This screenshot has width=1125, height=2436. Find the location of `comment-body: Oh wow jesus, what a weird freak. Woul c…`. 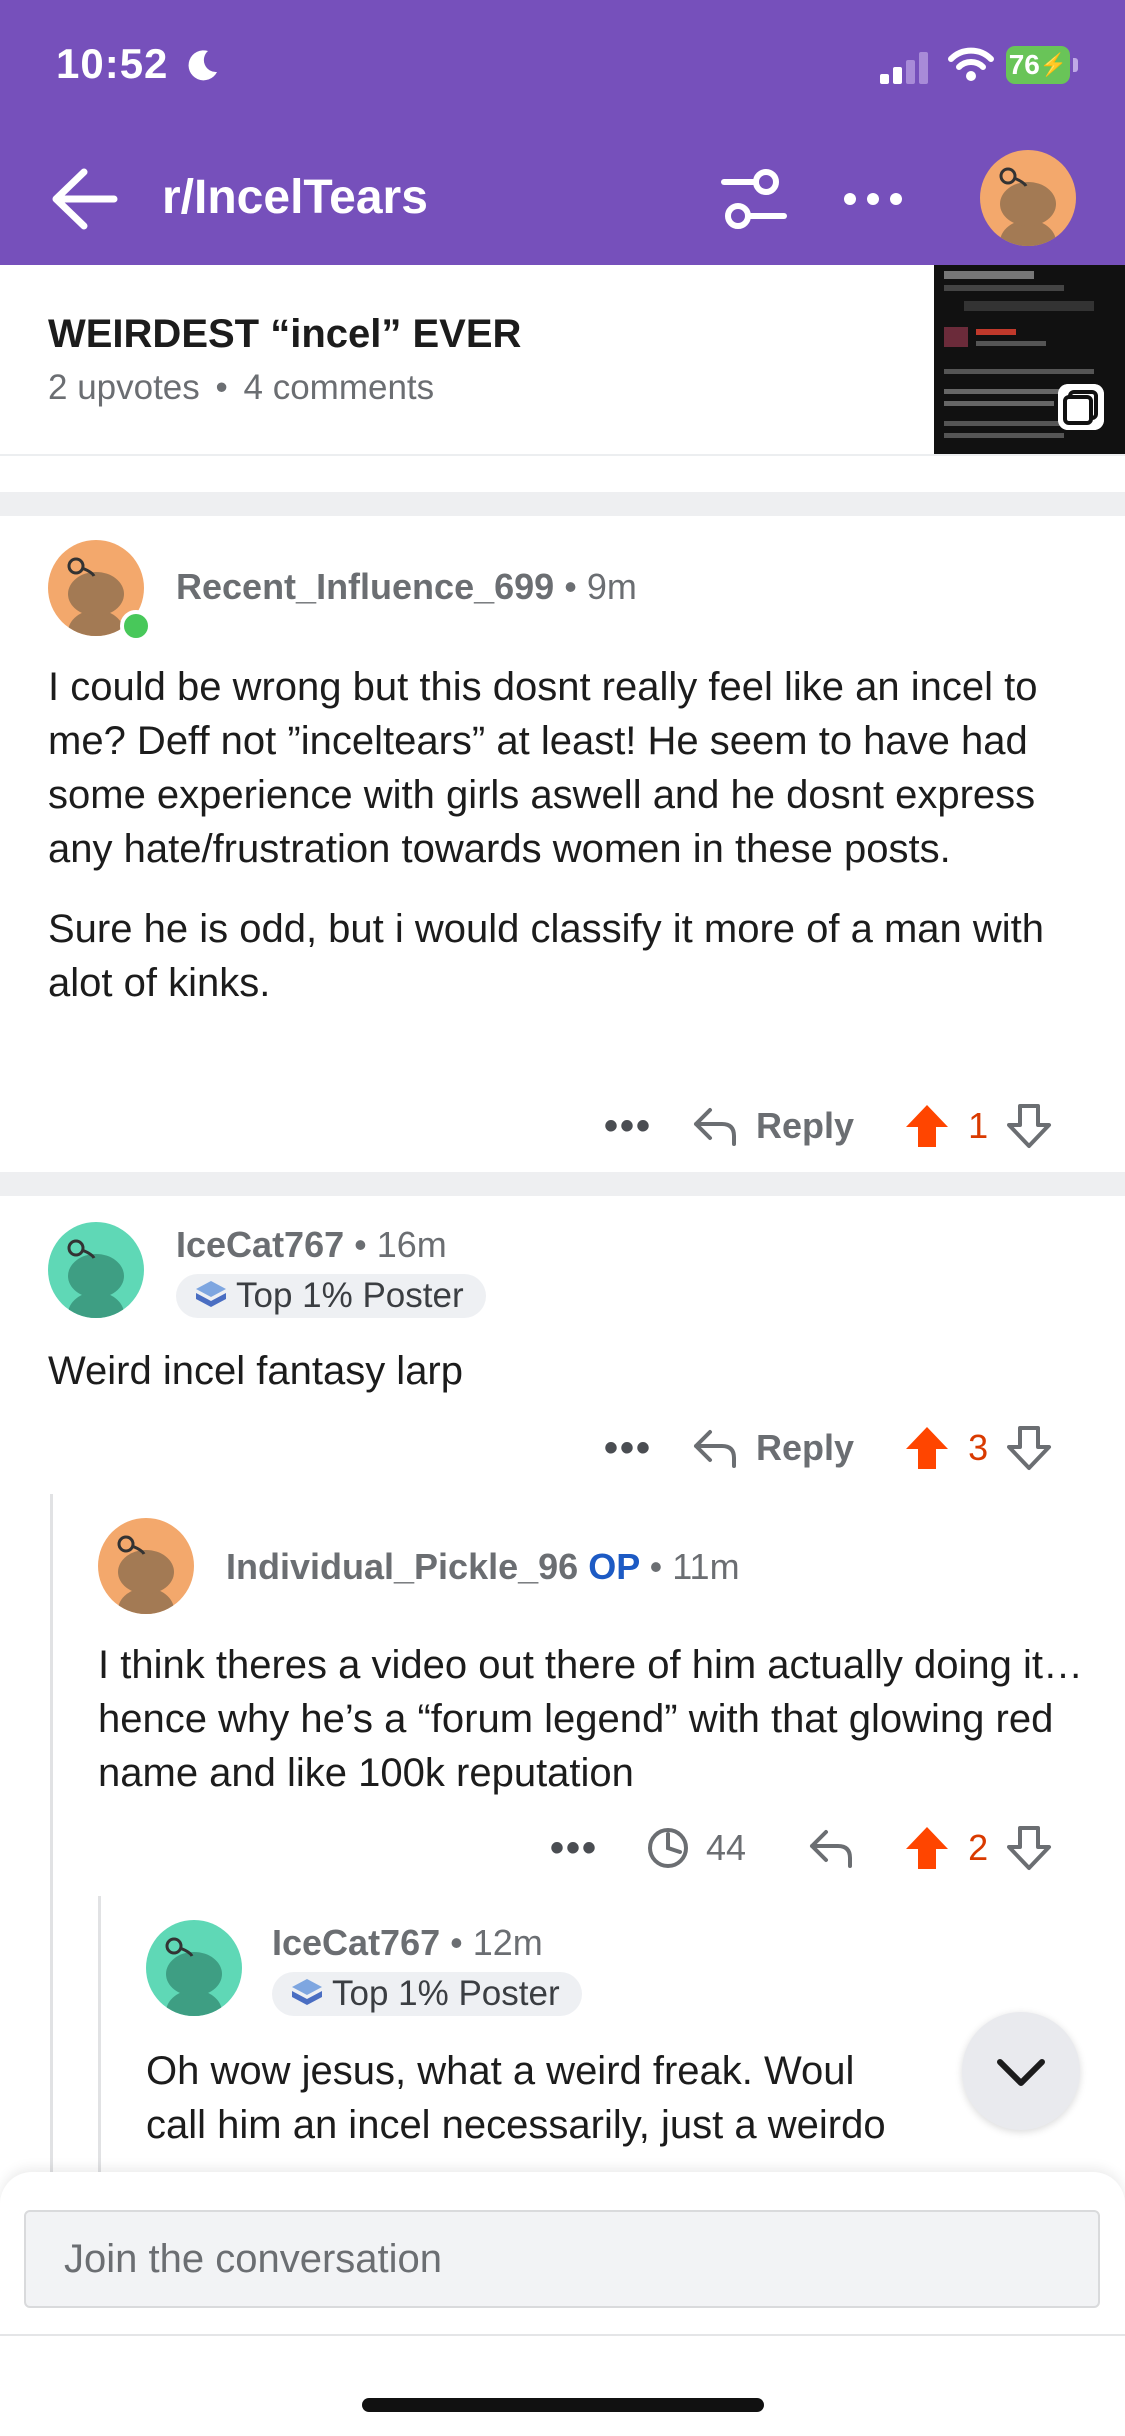

comment-body: Oh wow jesus, what a weird freak. Woul c… is located at coordinates (596, 2098).